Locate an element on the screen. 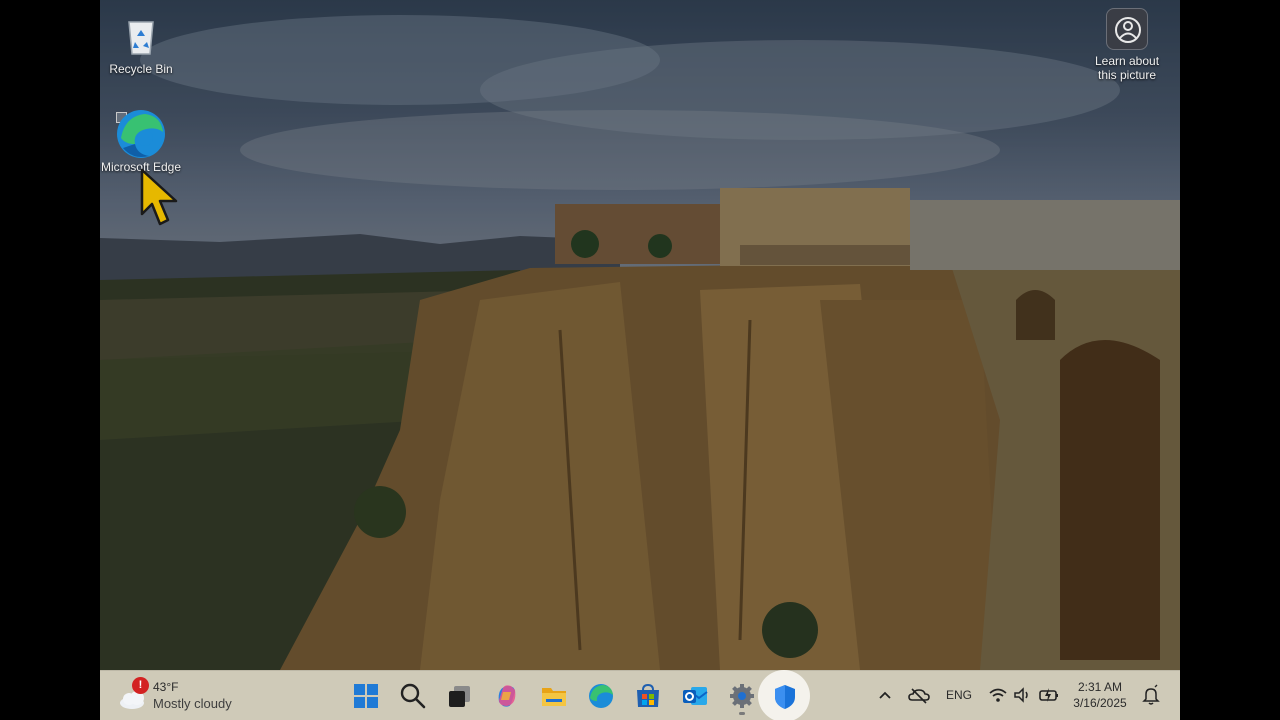 This screenshot has height=720, width=1280. store-icon is located at coordinates (648, 695).